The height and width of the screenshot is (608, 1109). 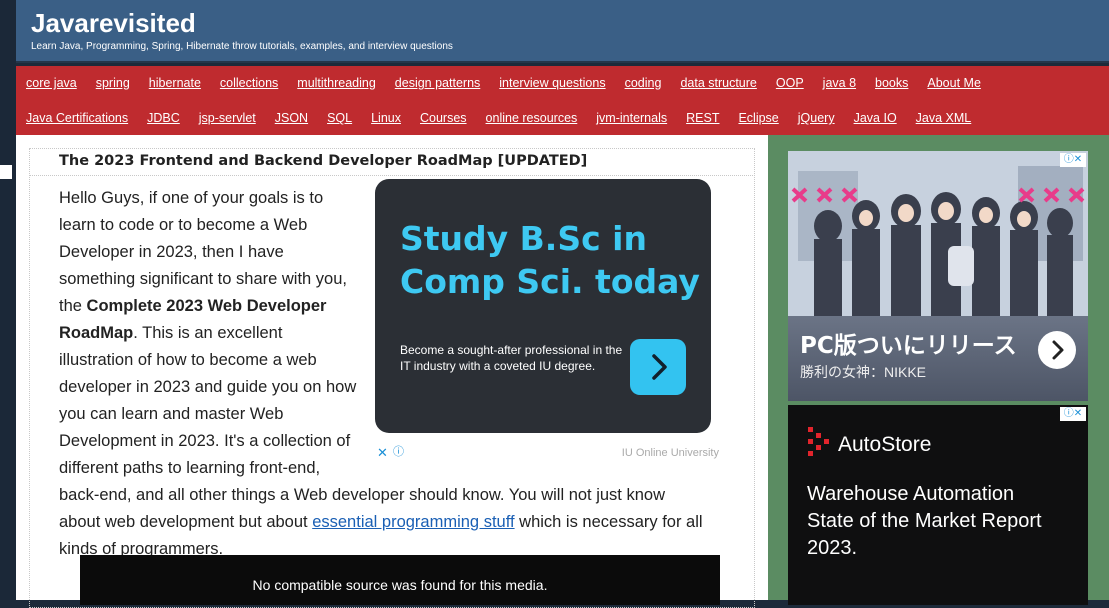 I want to click on nav-link-interview-questions: interview questions, so click(x=552, y=83).